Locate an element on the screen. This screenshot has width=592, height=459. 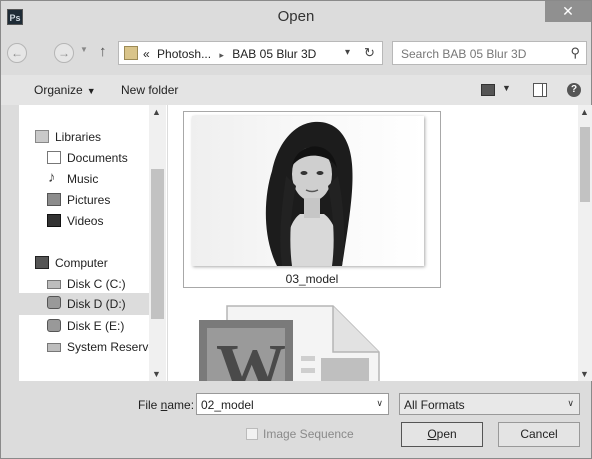
nav-item-computer: Computer is located at coordinates (100, 263).